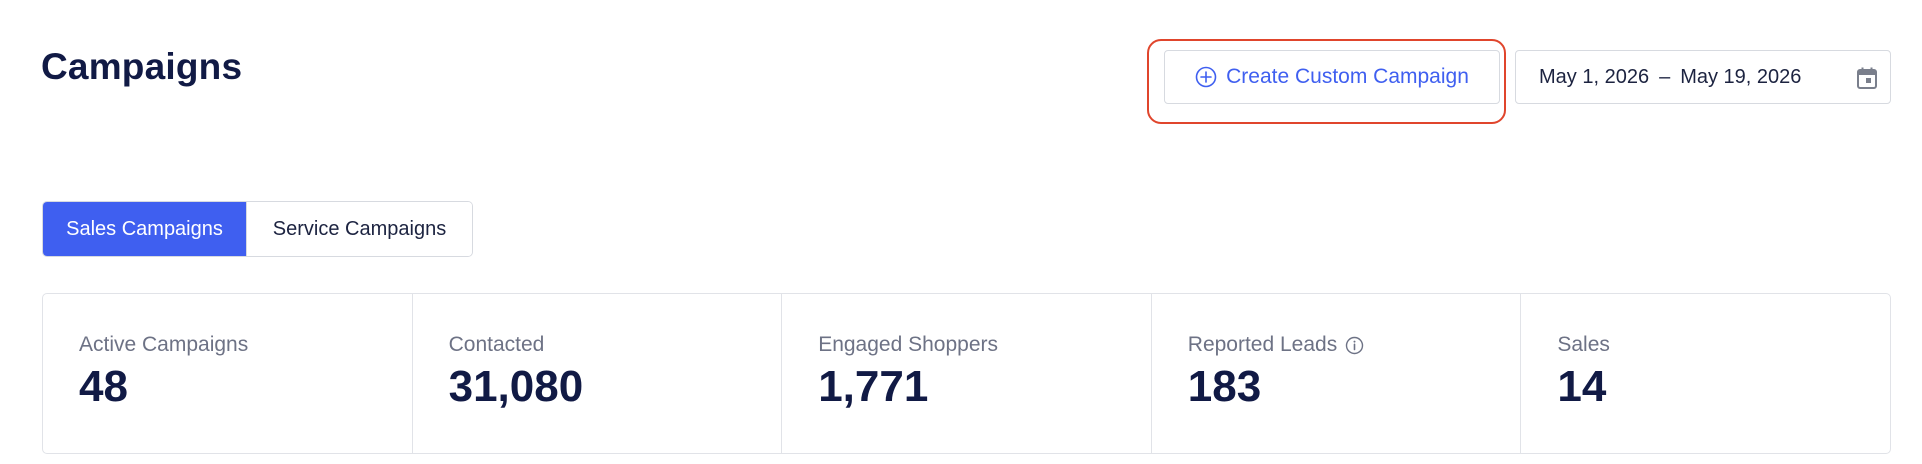 The width and height of the screenshot is (1922, 464). Describe the element at coordinates (873, 386) in the screenshot. I see `stat-value: 1,771` at that location.